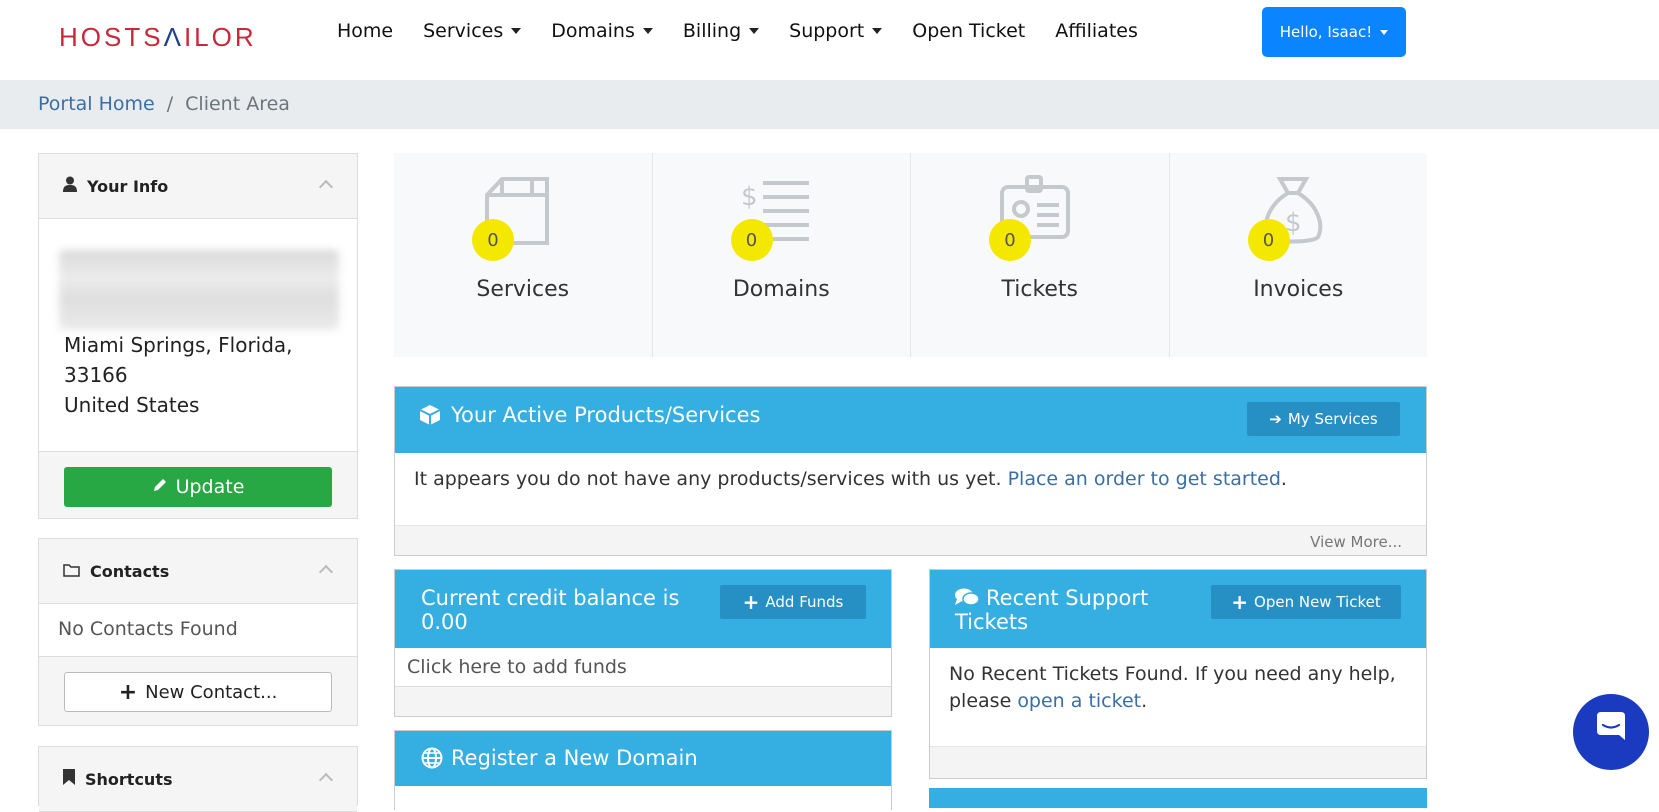 Image resolution: width=1659 pixels, height=812 pixels. What do you see at coordinates (1144, 479) in the screenshot?
I see `place-order-link: Place an order to get started` at bounding box center [1144, 479].